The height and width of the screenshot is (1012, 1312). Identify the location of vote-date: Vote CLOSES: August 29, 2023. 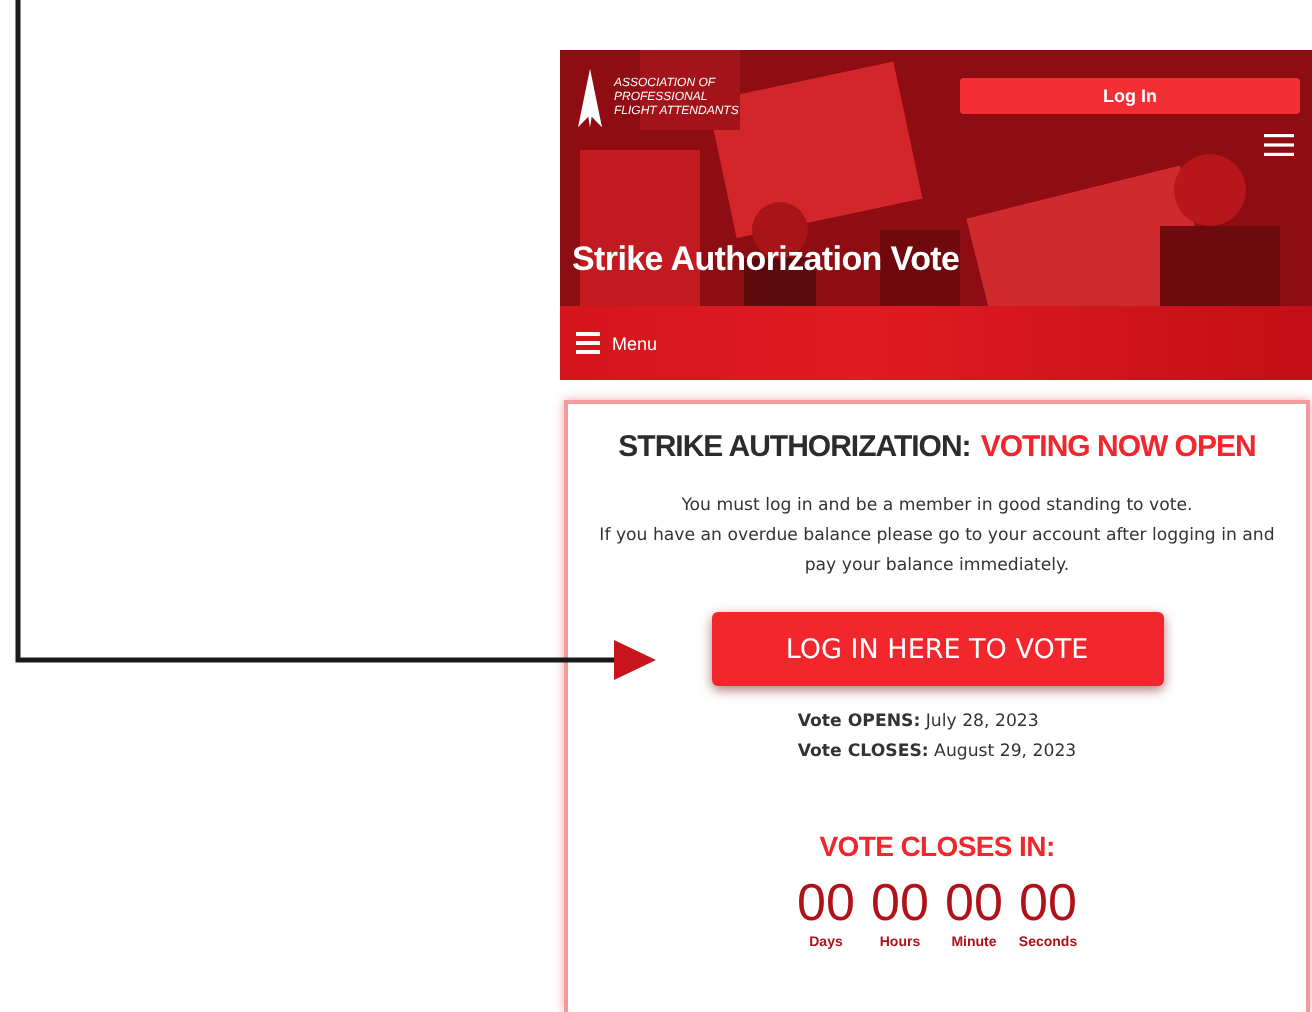
(937, 753).